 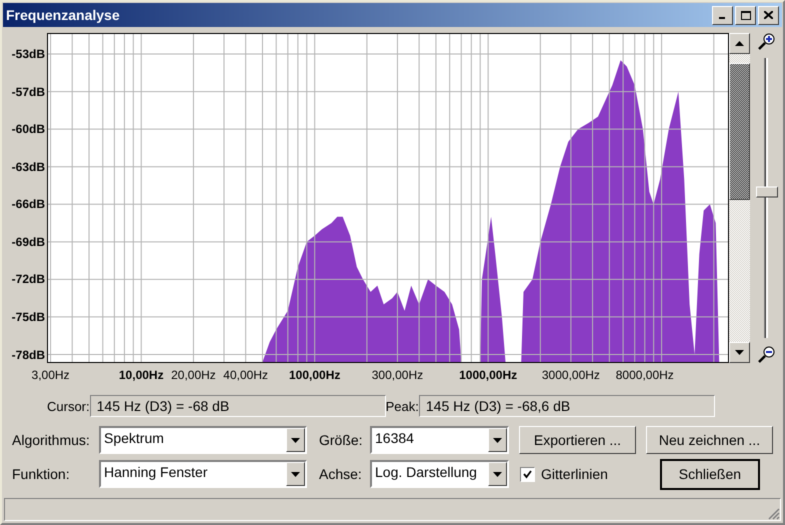 What do you see at coordinates (398, 375) in the screenshot?
I see `x-axis-label: 300,00Hz` at bounding box center [398, 375].